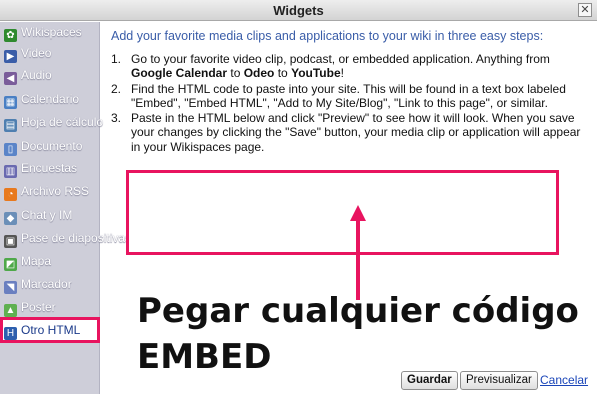  Describe the element at coordinates (36, 261) in the screenshot. I see `sidebar-item-label: Mapa` at that location.